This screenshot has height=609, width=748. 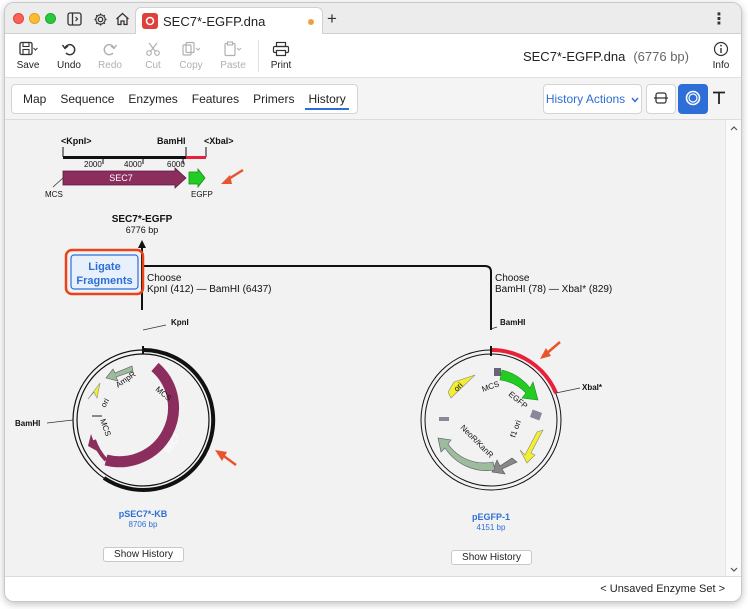 I want to click on home-icon, so click(x=122, y=19).